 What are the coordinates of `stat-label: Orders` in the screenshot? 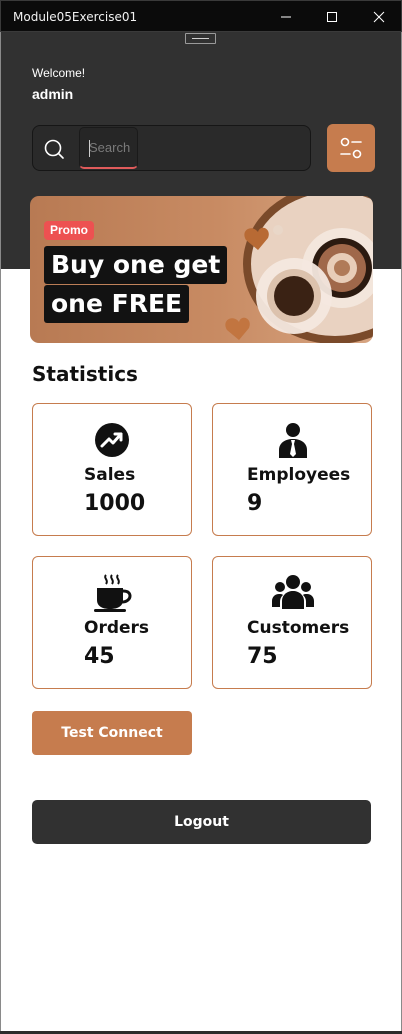 It's located at (117, 628).